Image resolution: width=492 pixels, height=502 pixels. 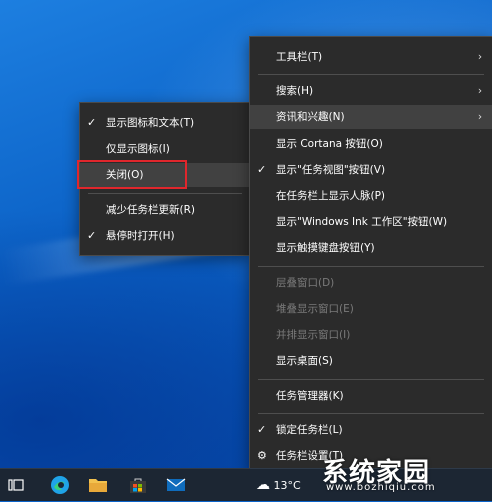 I want to click on menu-item-label: 仅显示图标(I), so click(x=138, y=149).